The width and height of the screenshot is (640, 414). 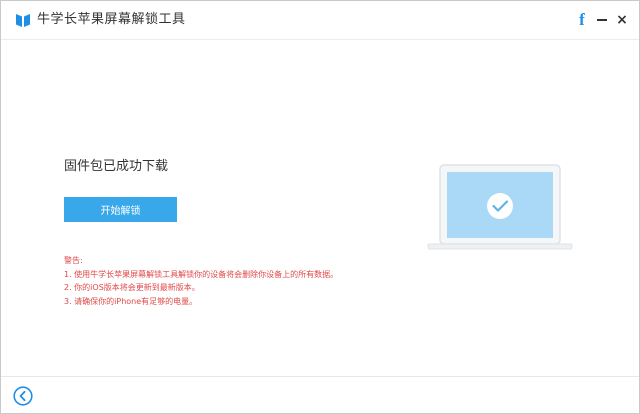 I want to click on facebook-icon: f, so click(x=582, y=19).